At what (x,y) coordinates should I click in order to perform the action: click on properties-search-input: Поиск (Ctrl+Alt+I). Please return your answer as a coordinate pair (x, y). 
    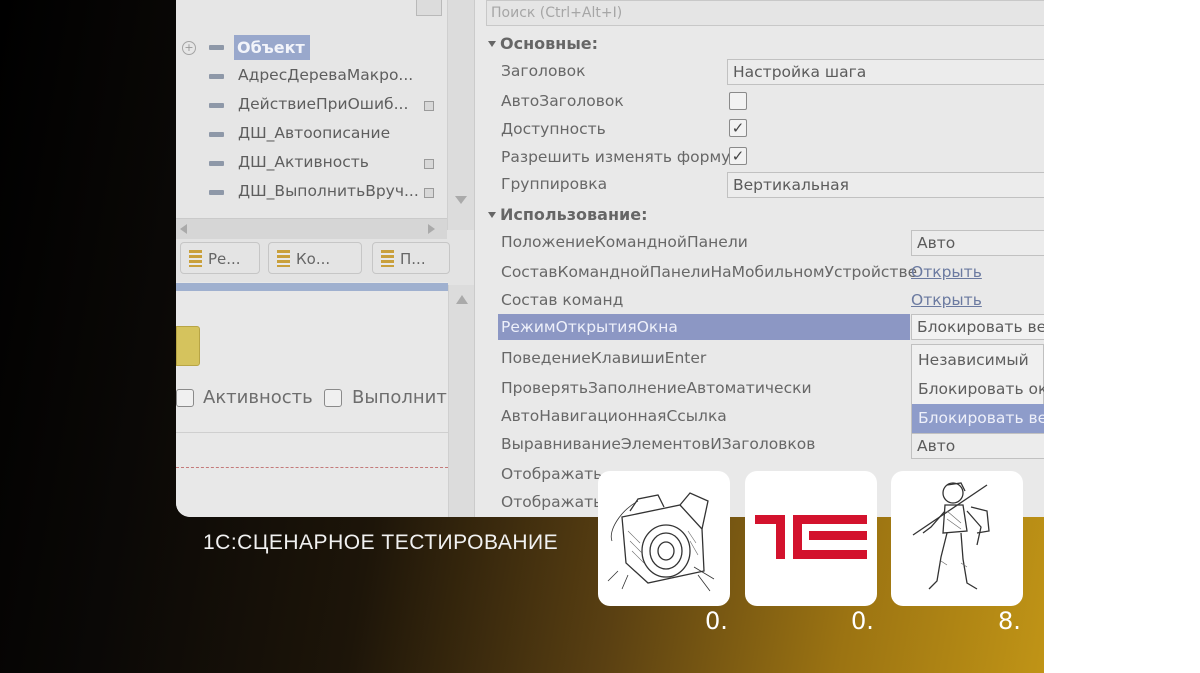
    Looking at the image, I should click on (765, 13).